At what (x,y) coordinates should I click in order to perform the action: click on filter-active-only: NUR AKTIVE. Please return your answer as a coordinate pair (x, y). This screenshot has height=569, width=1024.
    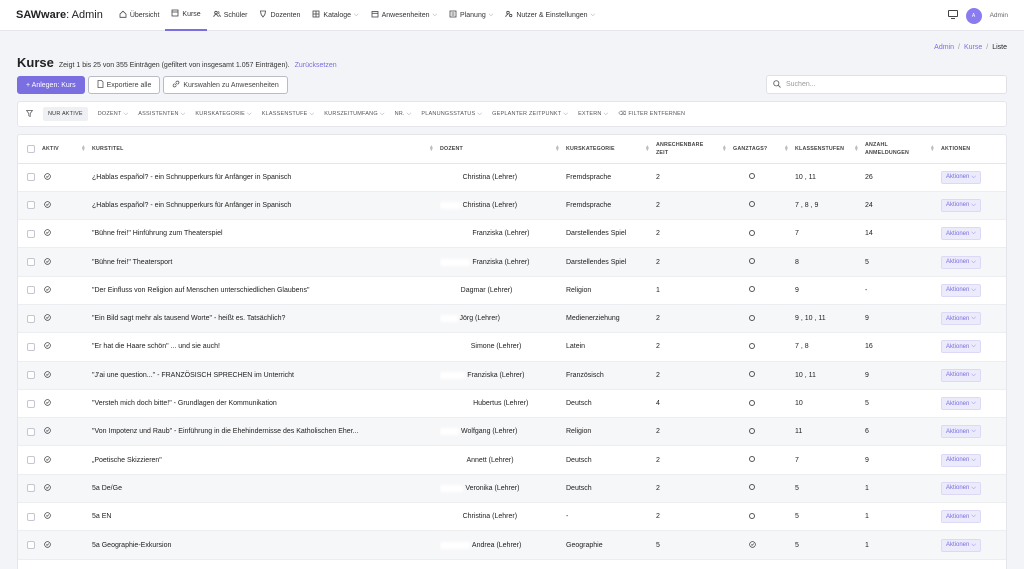
    Looking at the image, I should click on (65, 114).